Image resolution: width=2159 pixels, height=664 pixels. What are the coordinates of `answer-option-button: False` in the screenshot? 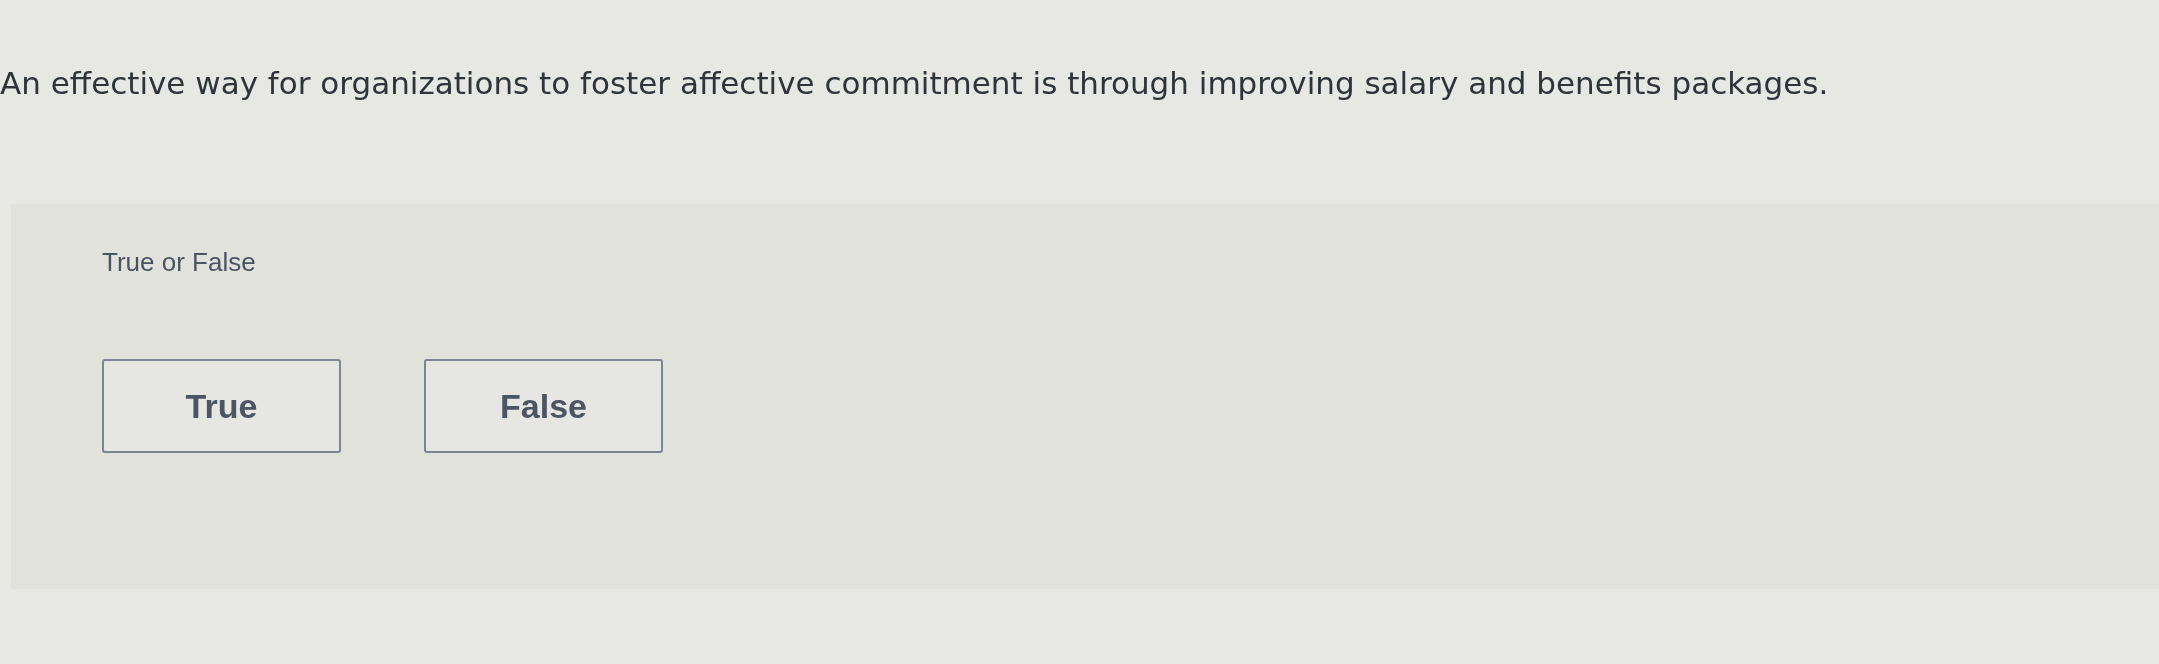 It's located at (543, 406).